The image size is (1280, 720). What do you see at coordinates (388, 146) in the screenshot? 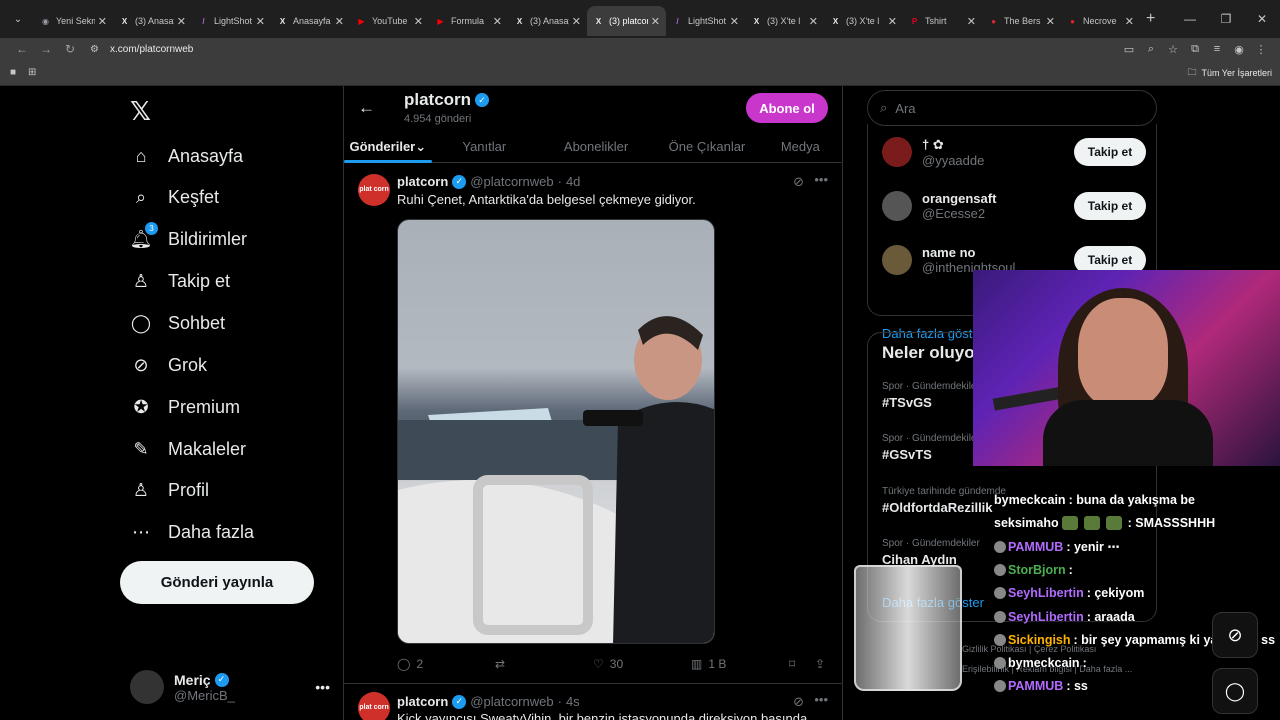
I see `tab-gönderiler: Gönderiler ⌄` at bounding box center [388, 146].